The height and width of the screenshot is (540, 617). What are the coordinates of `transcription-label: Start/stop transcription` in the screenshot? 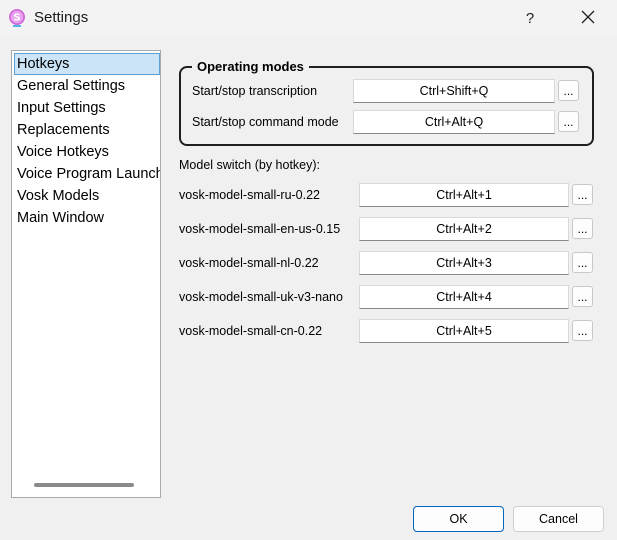 It's located at (255, 91).